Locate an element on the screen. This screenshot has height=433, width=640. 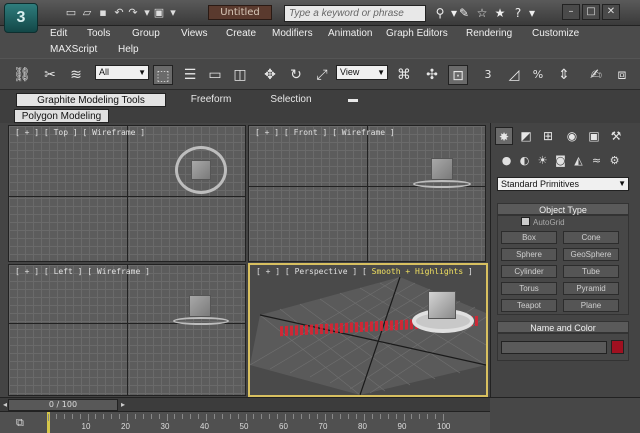
cylinder-button: Cylinder is located at coordinates (529, 271).